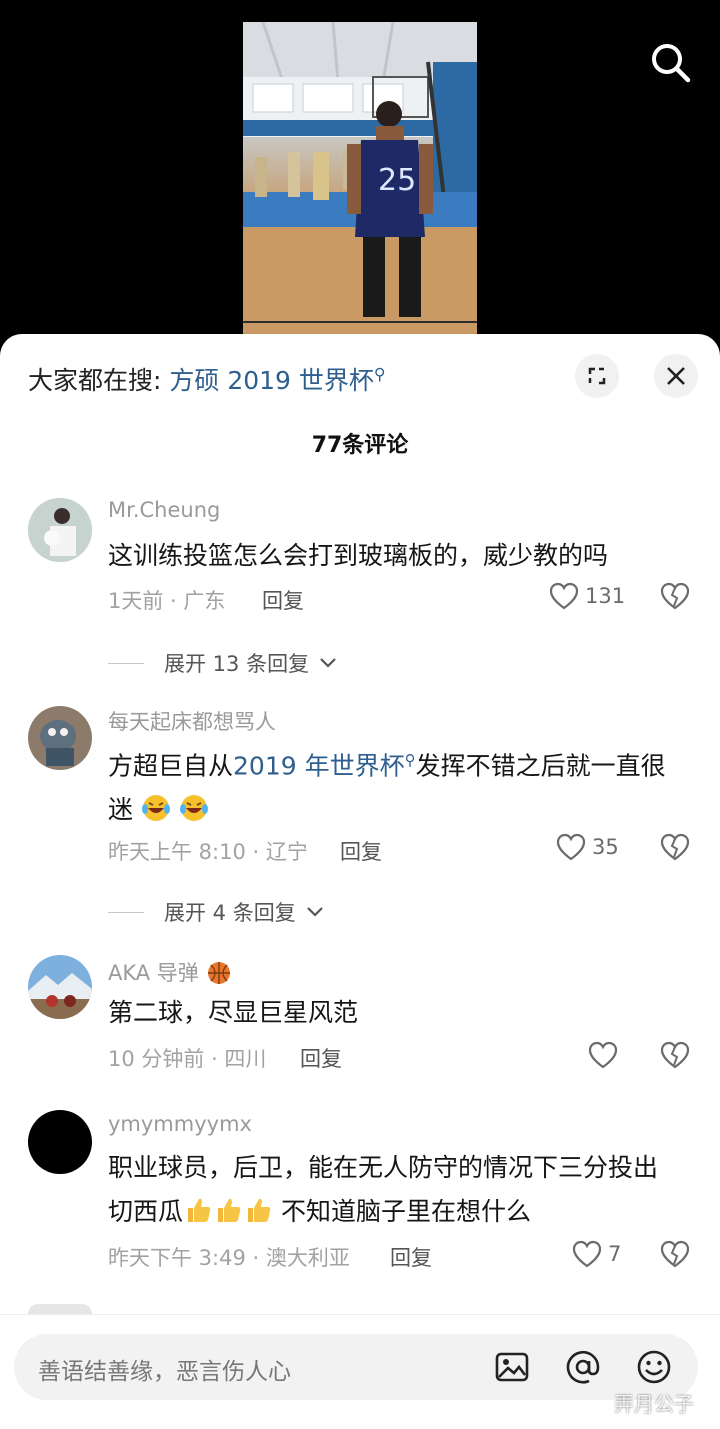 The image size is (720, 1429). What do you see at coordinates (153, 973) in the screenshot?
I see `comment-username-text: AKA 导弹` at bounding box center [153, 973].